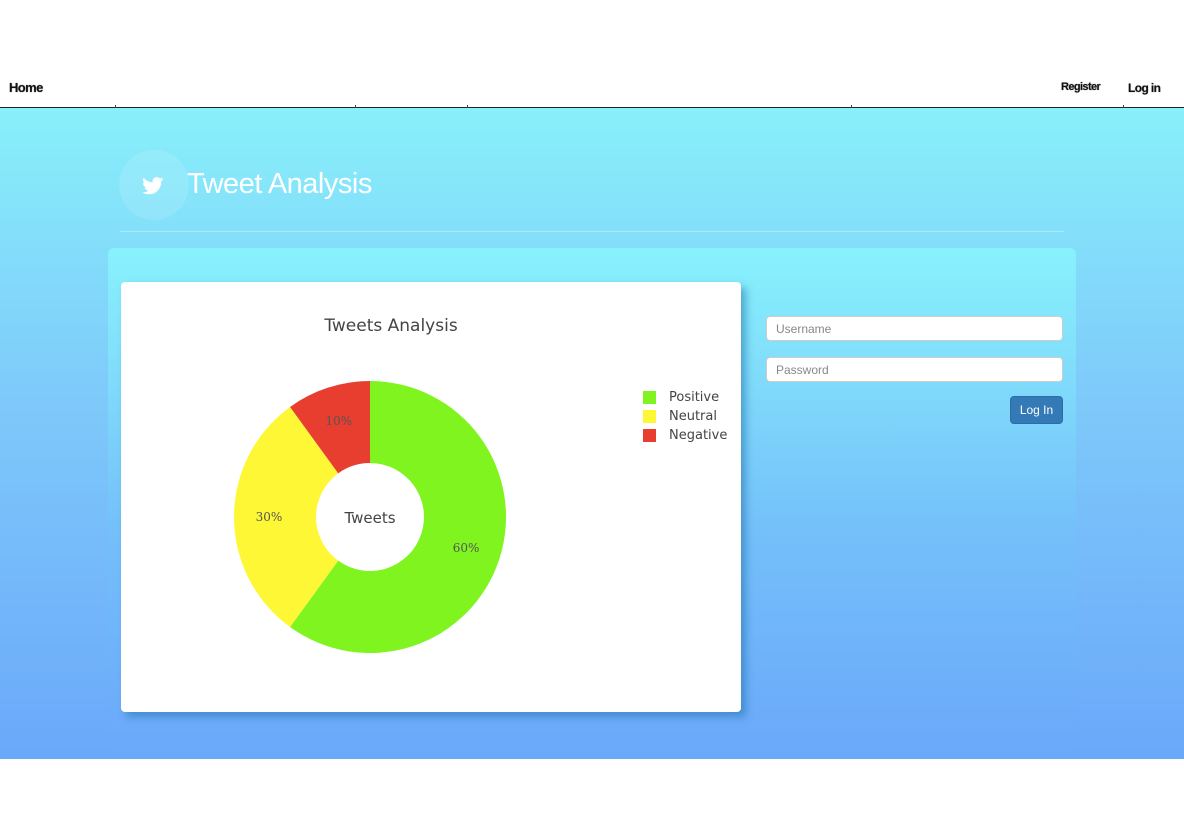 Image resolution: width=1184 pixels, height=829 pixels. I want to click on login-button: Log In, so click(1036, 410).